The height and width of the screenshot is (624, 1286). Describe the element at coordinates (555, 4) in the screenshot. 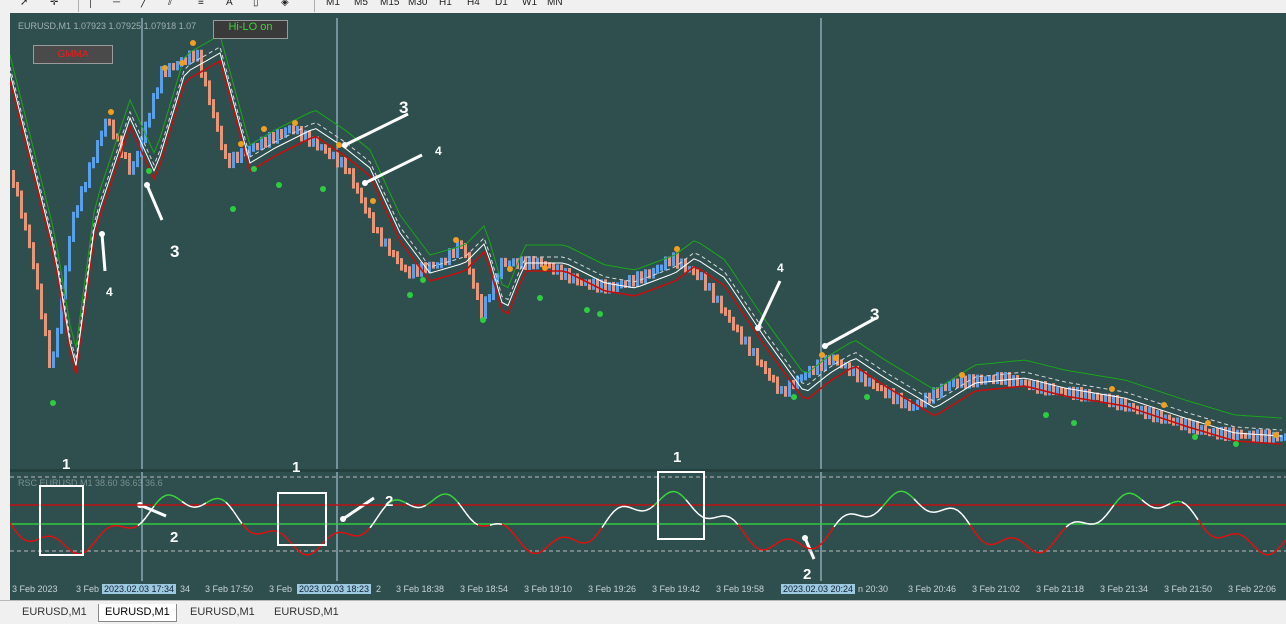

I see `timeframe-mn: MN` at that location.